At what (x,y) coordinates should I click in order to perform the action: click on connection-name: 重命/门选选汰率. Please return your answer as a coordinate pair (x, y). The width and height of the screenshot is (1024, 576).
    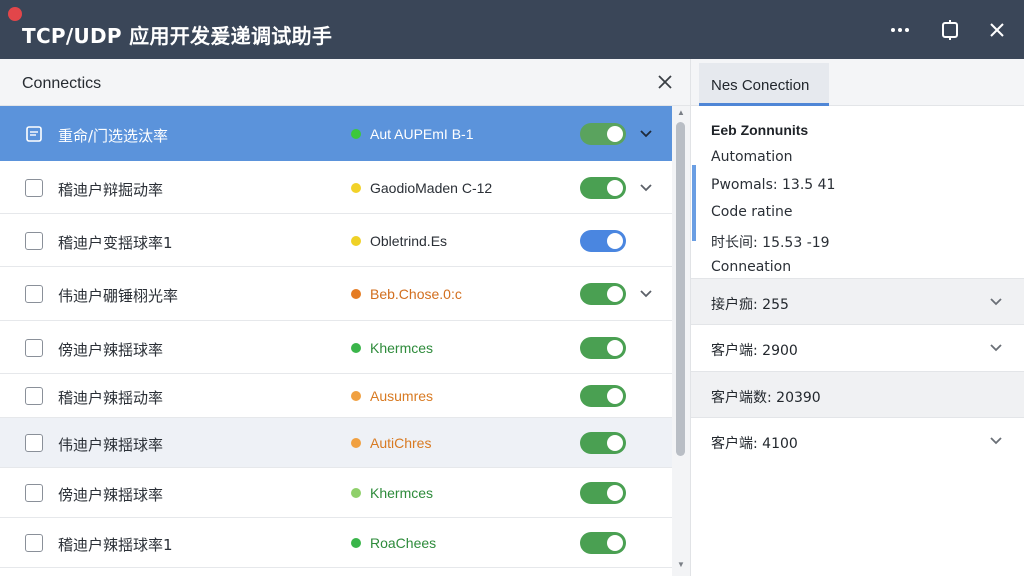
    Looking at the image, I should click on (113, 136).